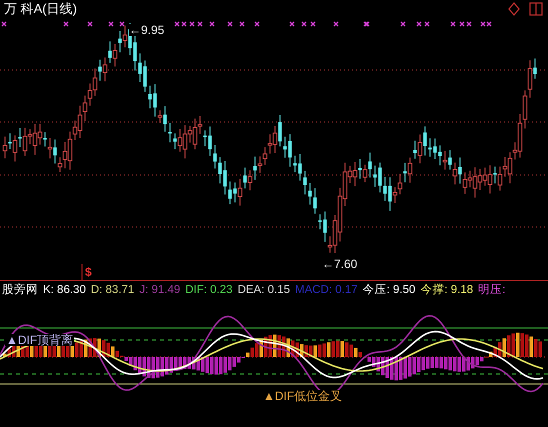  I want to click on indicator-value: MACD: 0.17, so click(326, 290).